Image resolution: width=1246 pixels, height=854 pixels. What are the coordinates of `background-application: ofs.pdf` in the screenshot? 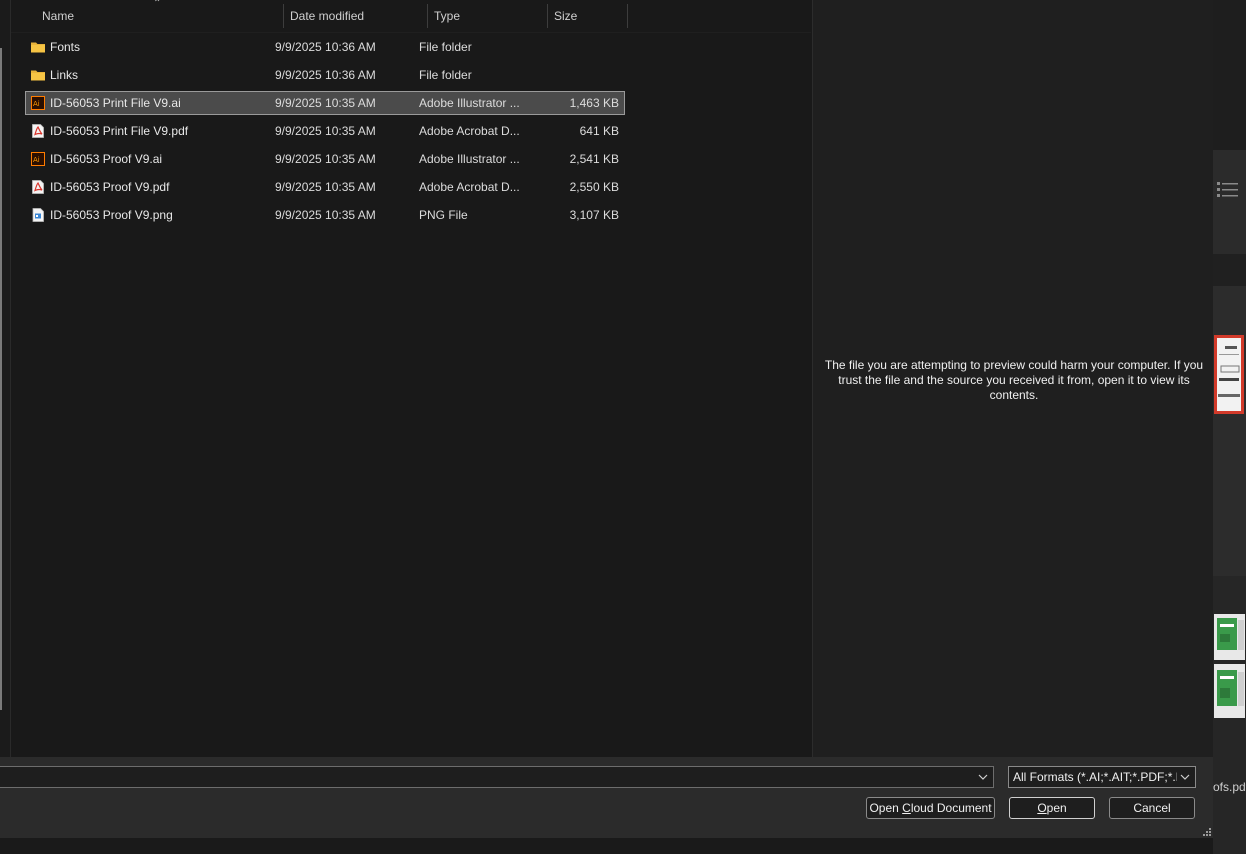 It's located at (1229, 427).